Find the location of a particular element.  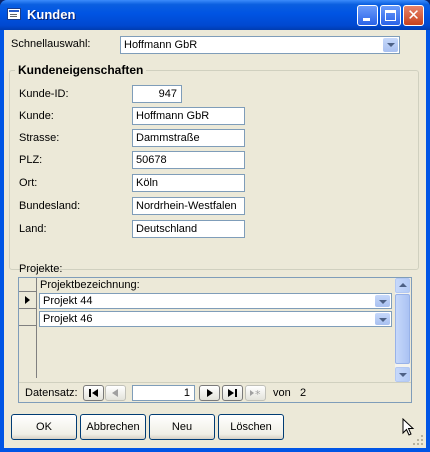

field-label-land: Land: is located at coordinates (33, 229).